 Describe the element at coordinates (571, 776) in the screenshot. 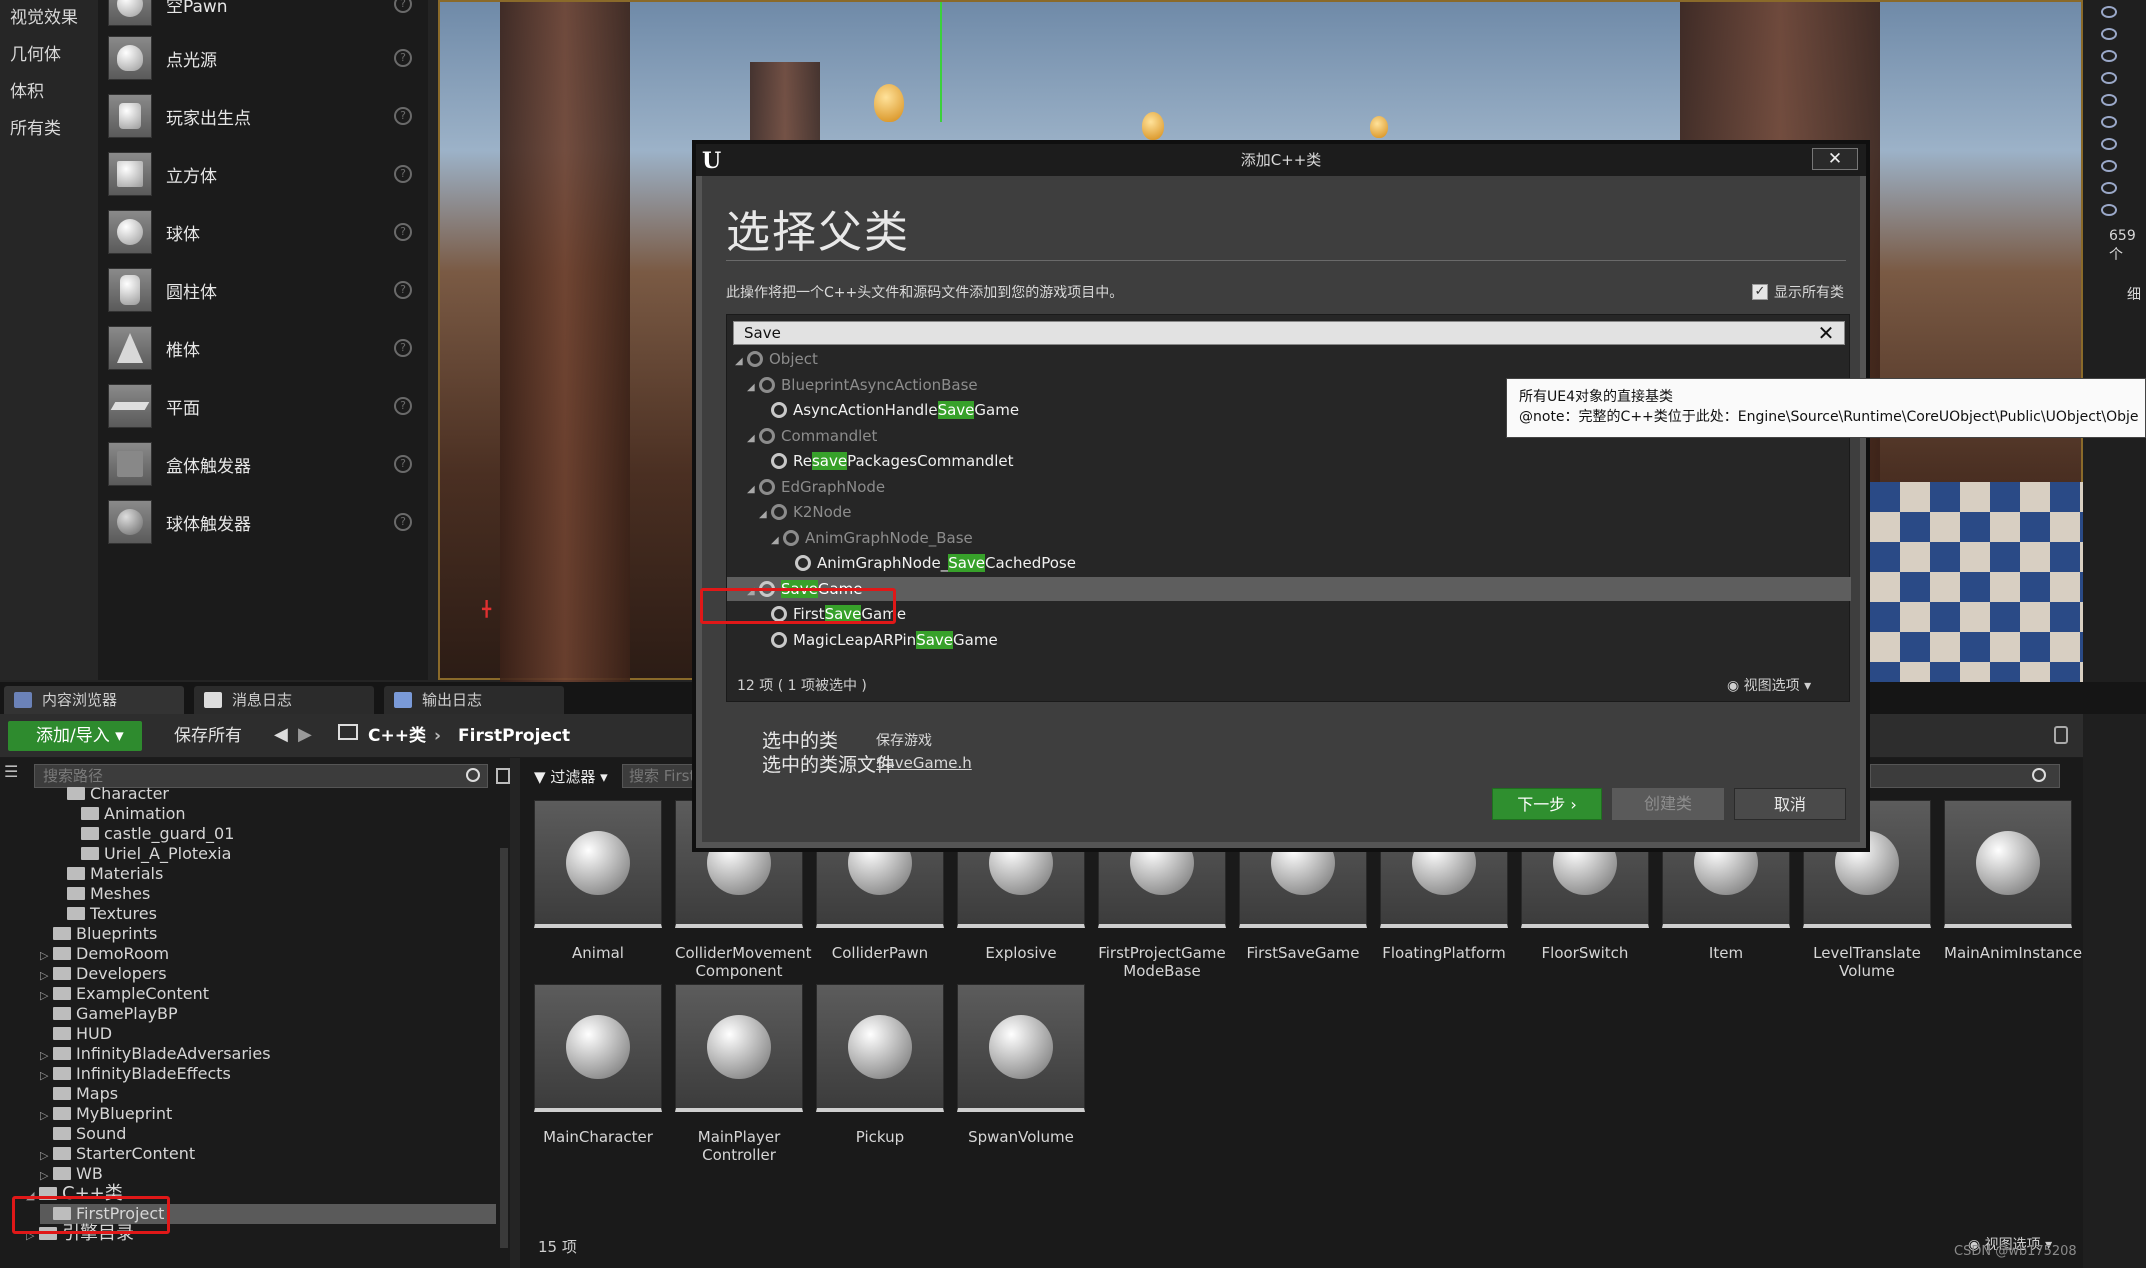

I see `filter-button: ▼ 过滤器 ▾` at that location.